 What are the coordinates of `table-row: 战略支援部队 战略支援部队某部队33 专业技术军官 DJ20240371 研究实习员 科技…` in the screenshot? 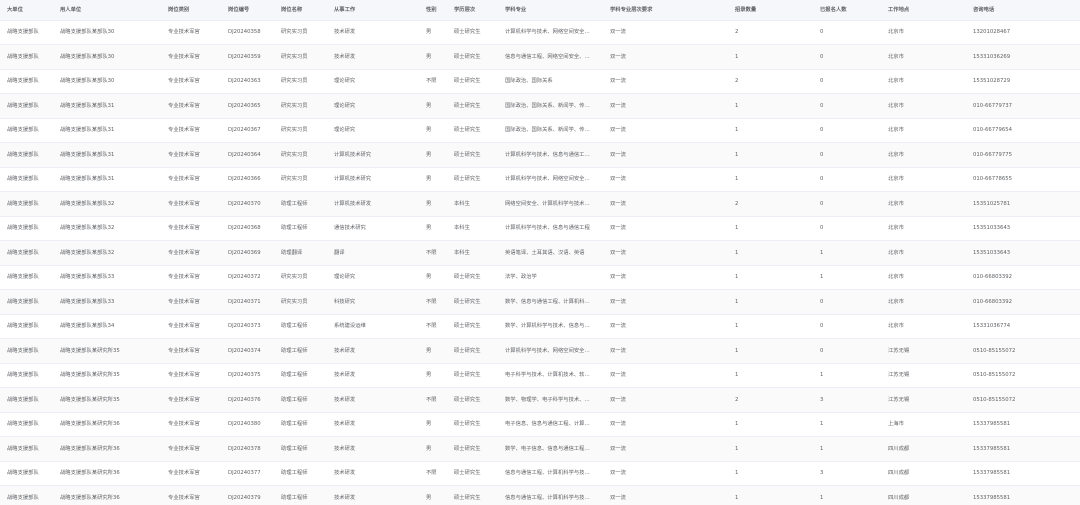 It's located at (540, 302).